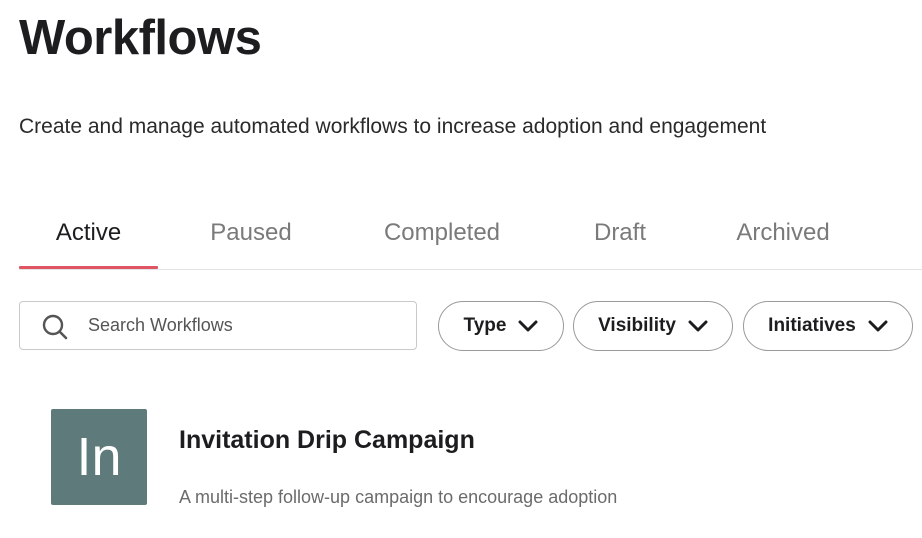 The image size is (922, 538). Describe the element at coordinates (783, 233) in the screenshot. I see `tab-archived: Archived` at that location.